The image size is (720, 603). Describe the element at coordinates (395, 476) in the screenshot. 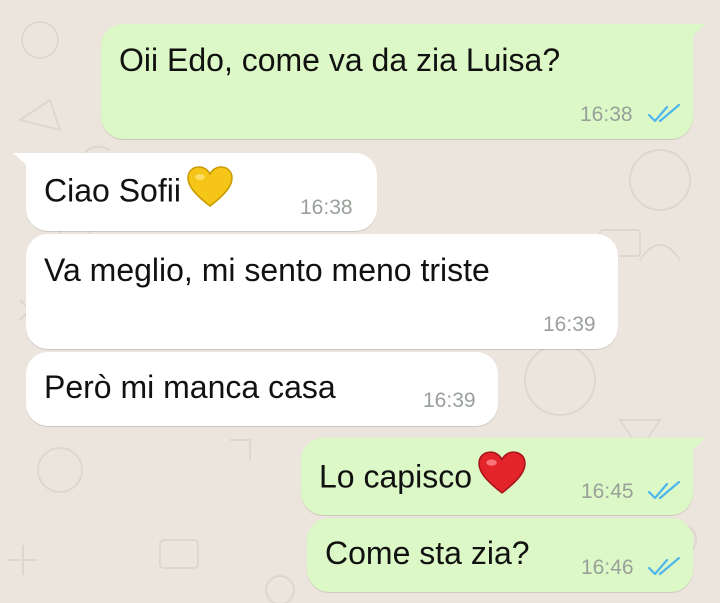

I see `message-text-content: Lo capisco` at that location.